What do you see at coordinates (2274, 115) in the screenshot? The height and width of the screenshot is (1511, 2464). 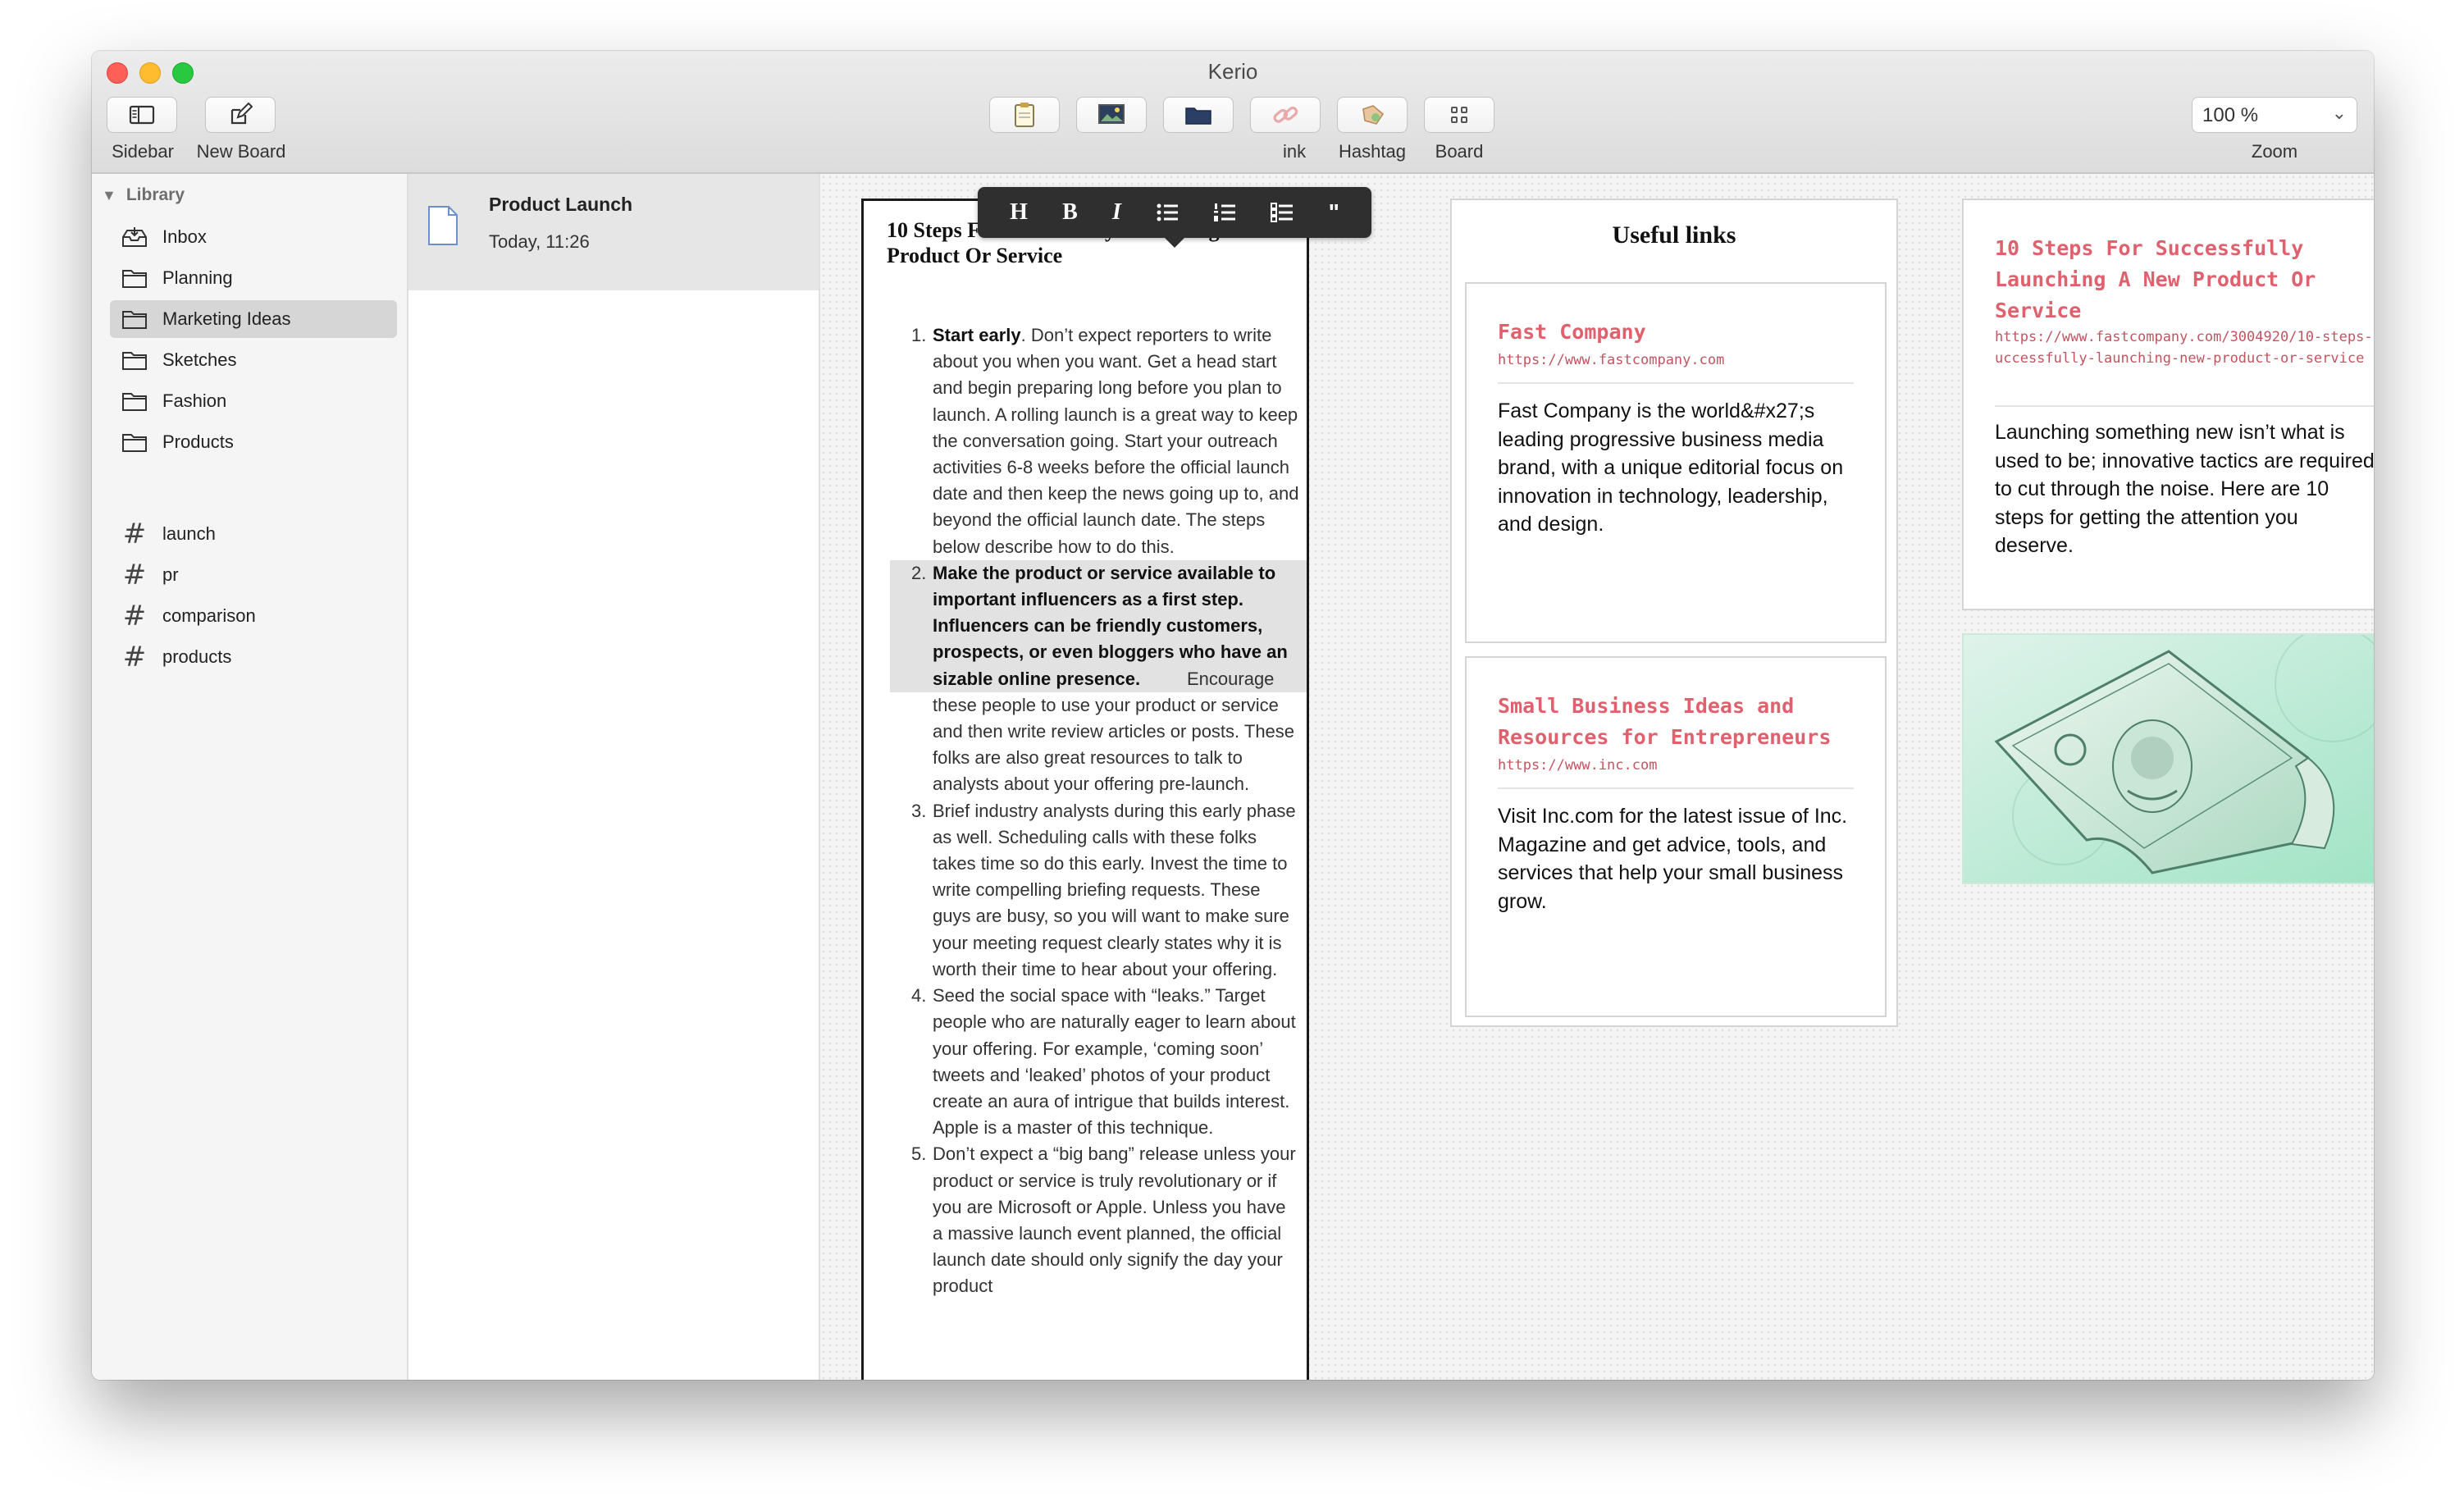 I see `zoom-select: 100 % ⌄` at bounding box center [2274, 115].